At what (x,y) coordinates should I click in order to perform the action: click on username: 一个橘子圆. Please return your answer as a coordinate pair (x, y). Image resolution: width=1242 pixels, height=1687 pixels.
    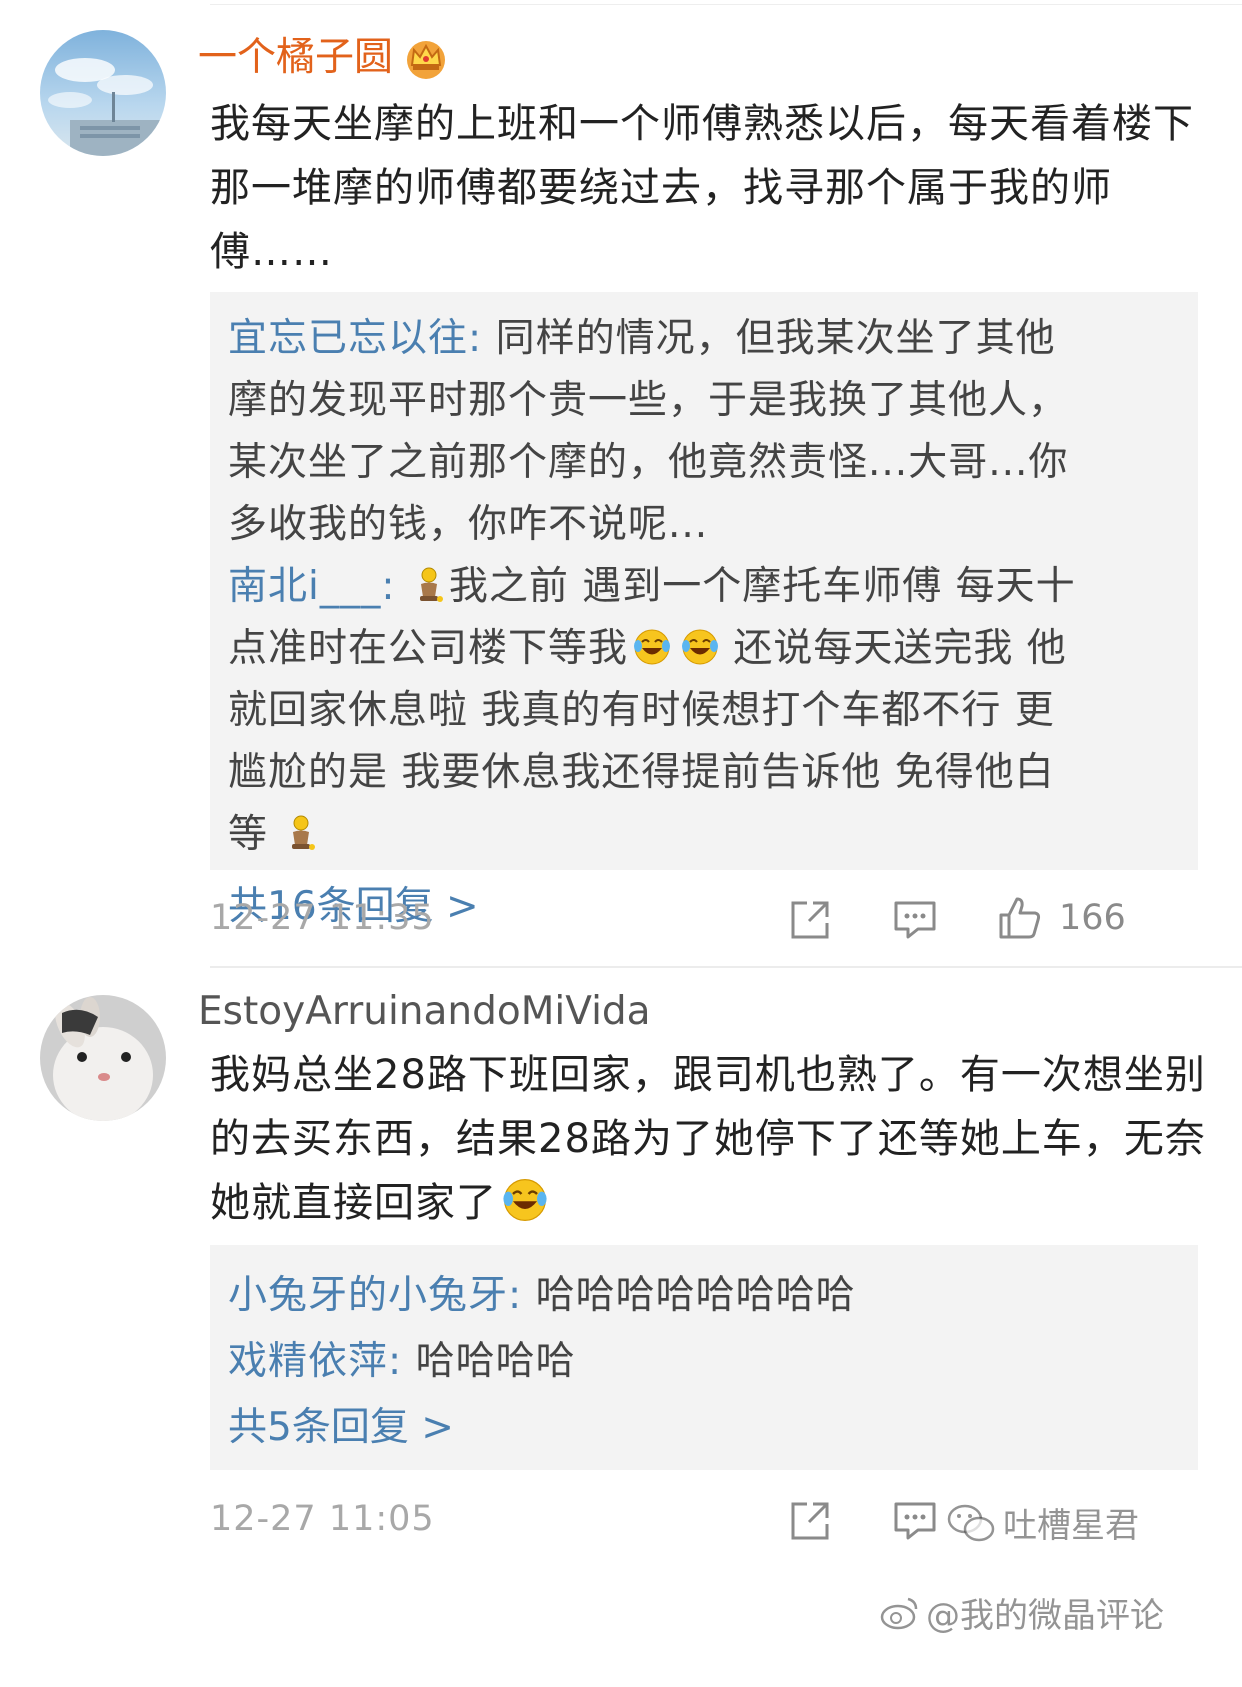
    Looking at the image, I should click on (295, 58).